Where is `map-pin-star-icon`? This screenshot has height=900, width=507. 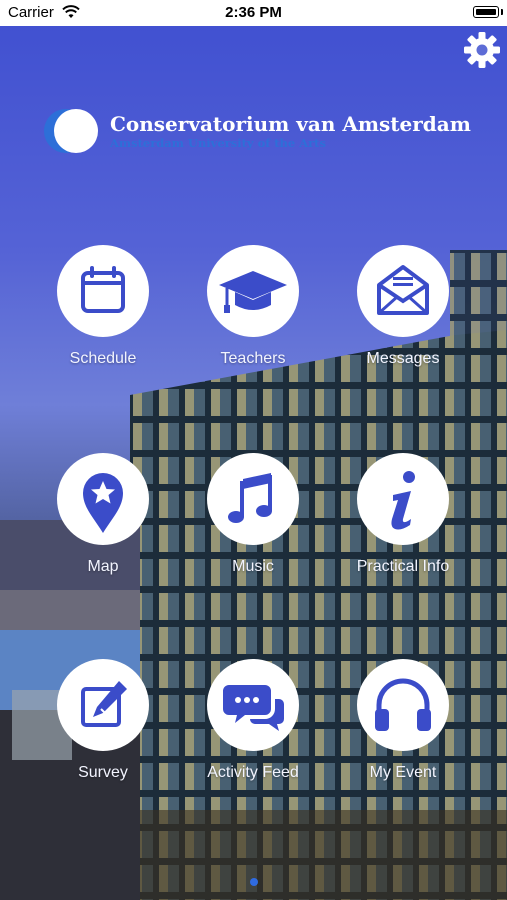
map-pin-star-icon is located at coordinates (103, 503).